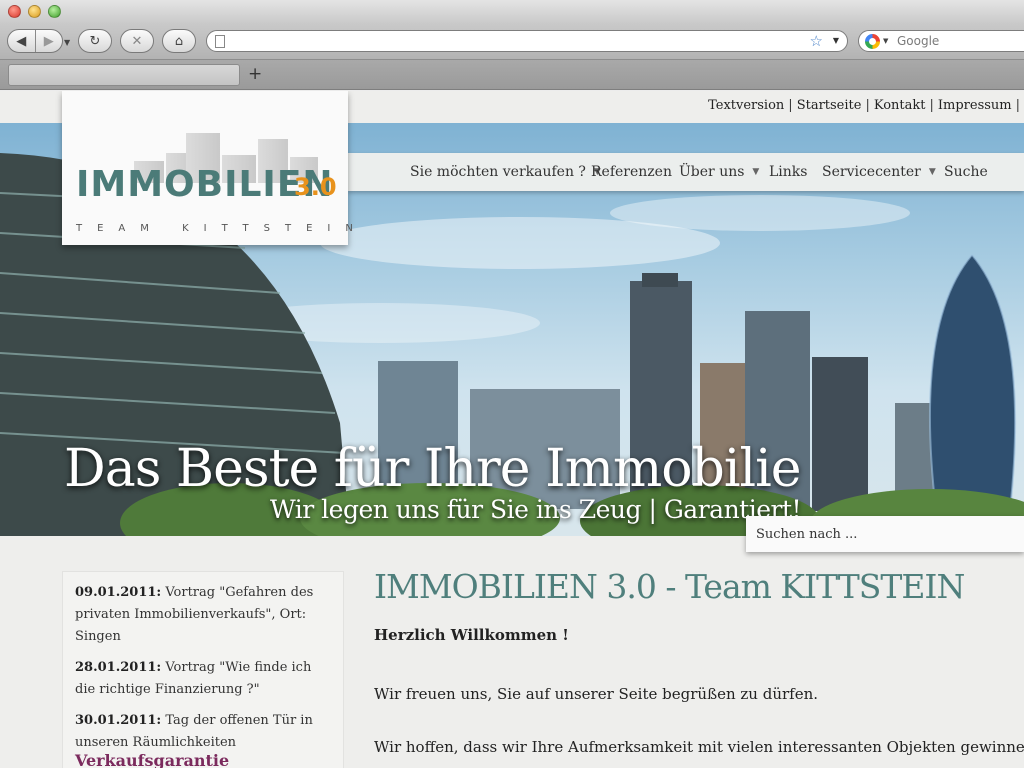 This screenshot has height=768, width=1024. Describe the element at coordinates (885, 41) in the screenshot. I see `search-engine-dropdown-icon: ▼` at that location.